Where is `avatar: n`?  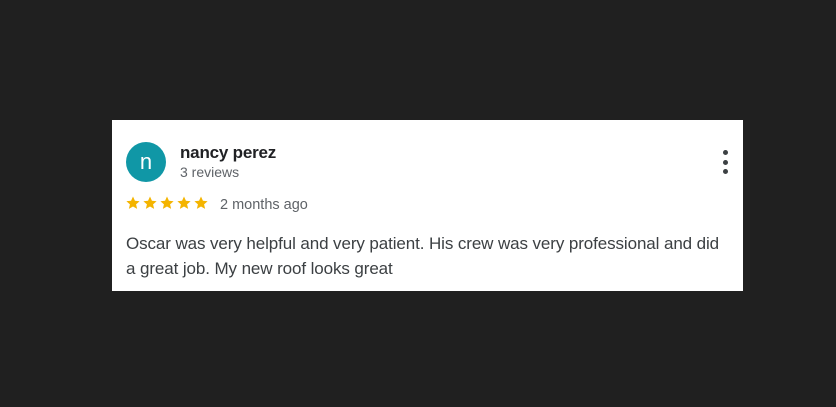 avatar: n is located at coordinates (146, 162).